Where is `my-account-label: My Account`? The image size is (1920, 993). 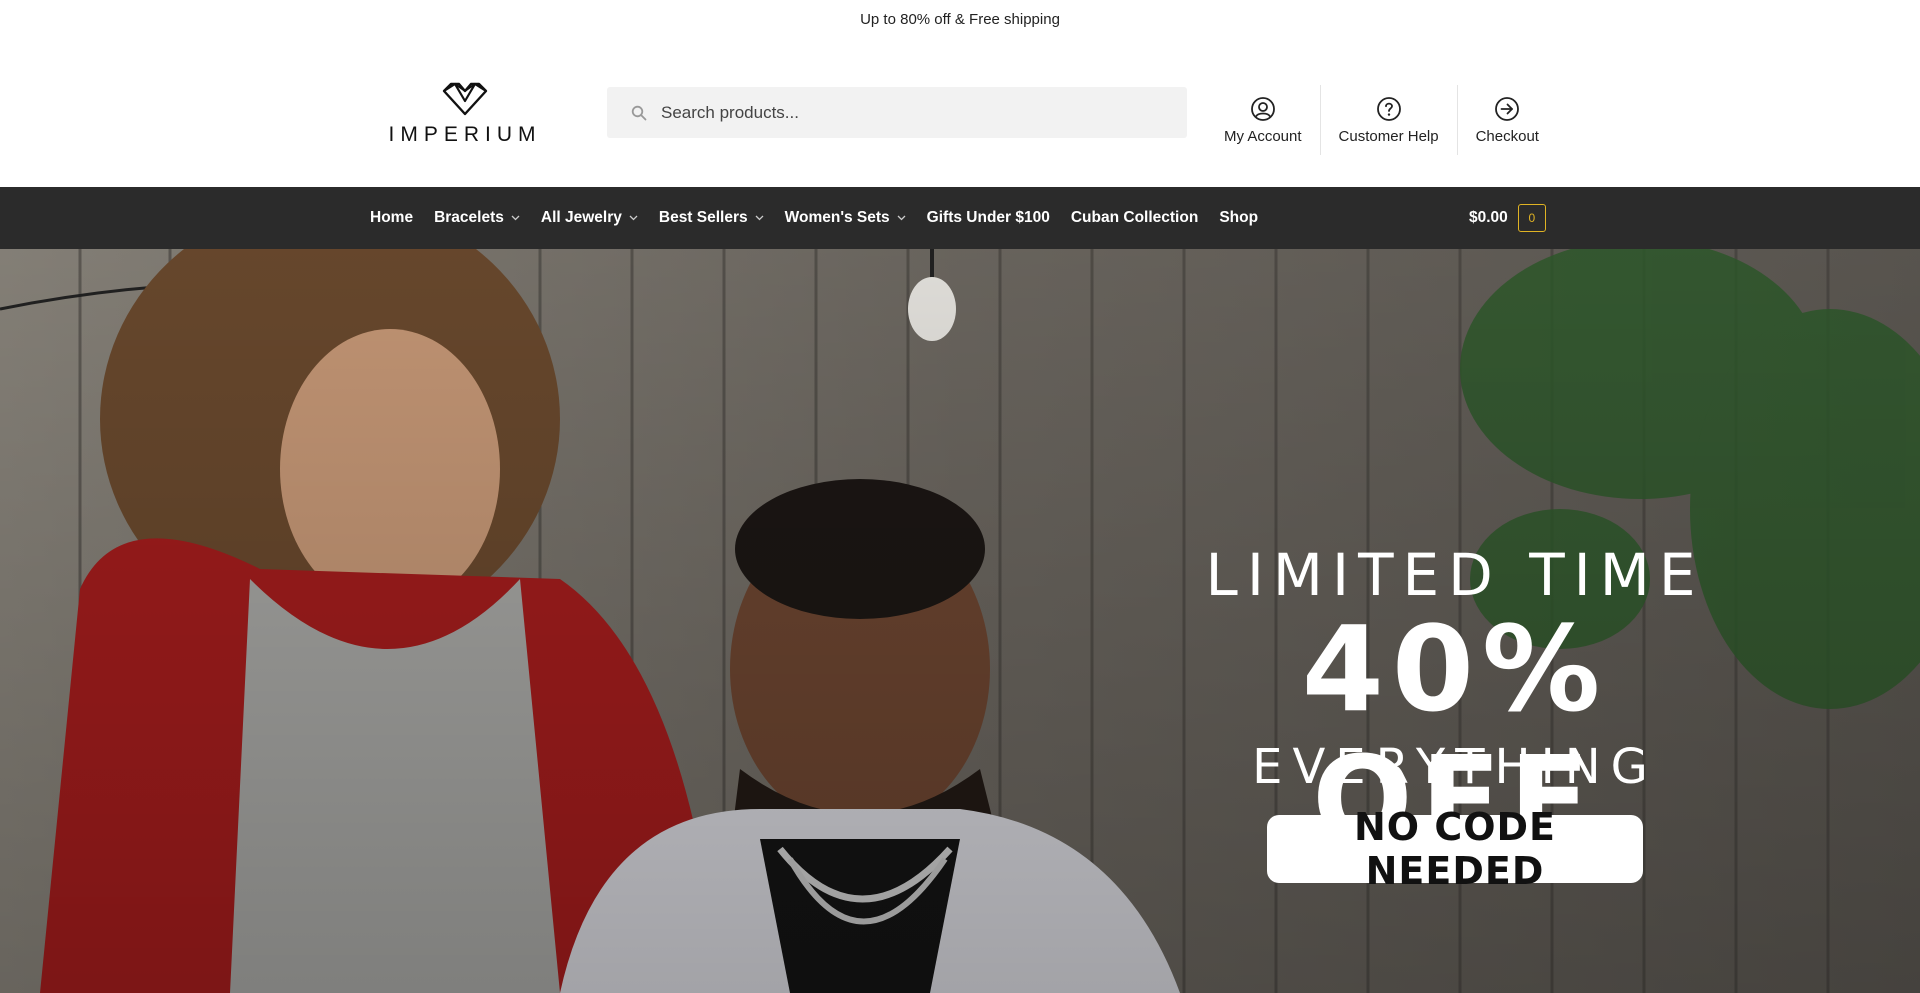 my-account-label: My Account is located at coordinates (1263, 136).